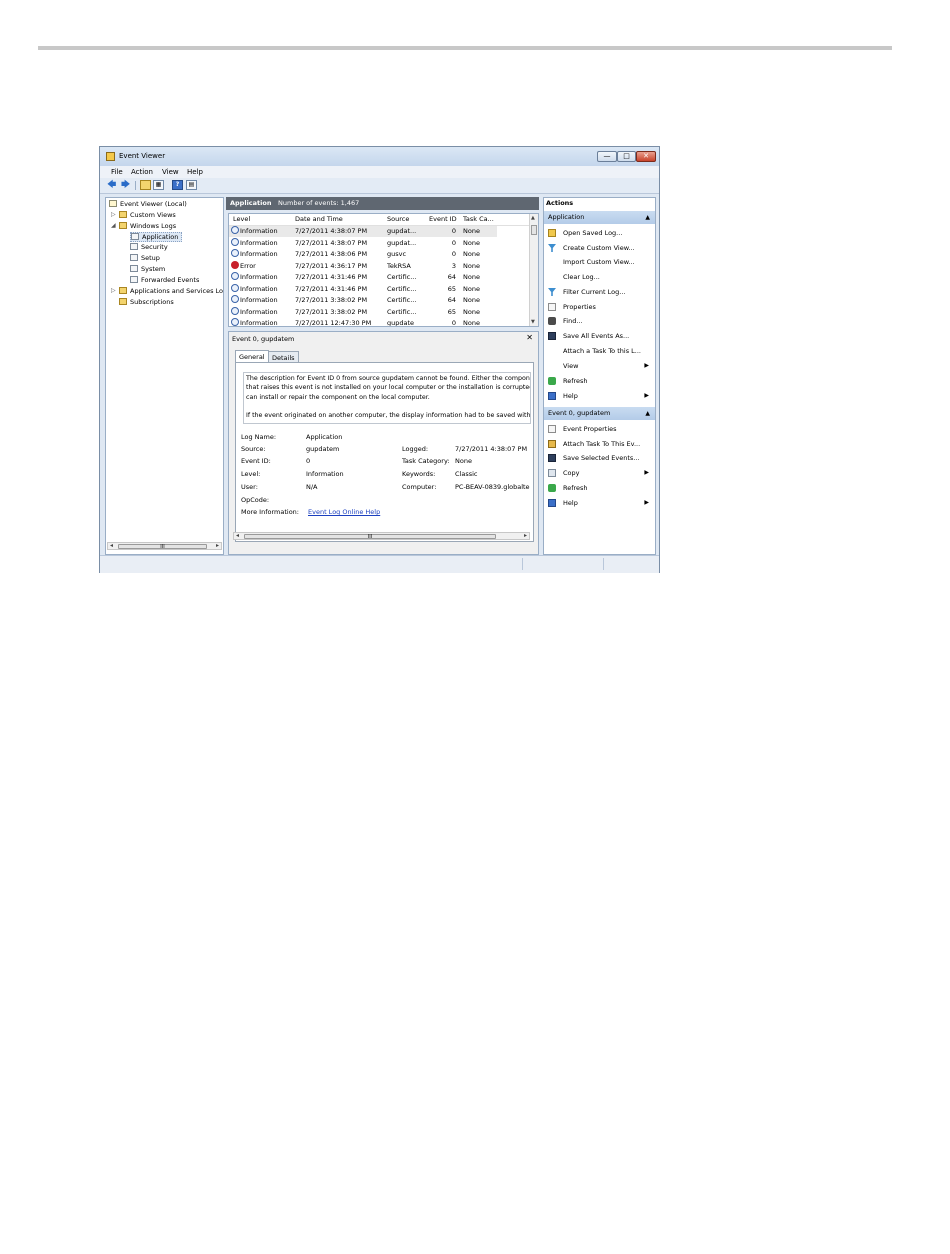 The width and height of the screenshot is (950, 1254). What do you see at coordinates (113, 203) in the screenshot?
I see `event-viewer-icon` at bounding box center [113, 203].